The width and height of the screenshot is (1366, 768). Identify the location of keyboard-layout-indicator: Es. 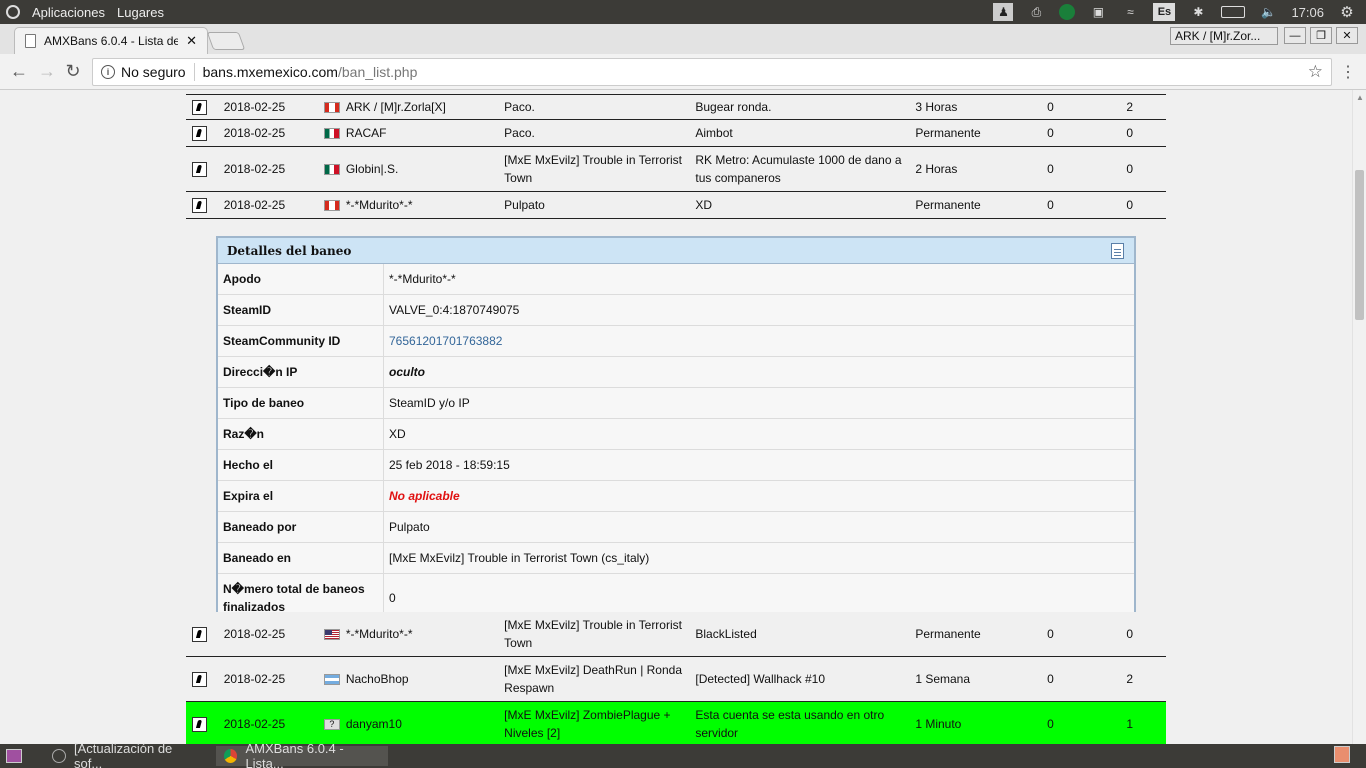
(1164, 12).